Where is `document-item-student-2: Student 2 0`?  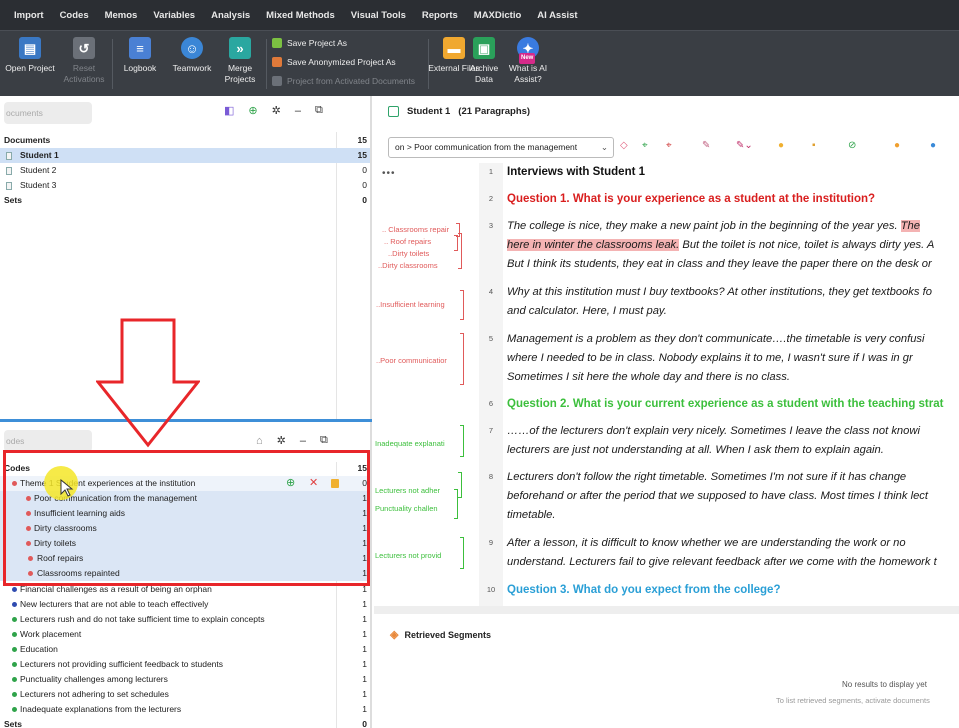
document-item-student-2: Student 2 0 is located at coordinates (185, 170).